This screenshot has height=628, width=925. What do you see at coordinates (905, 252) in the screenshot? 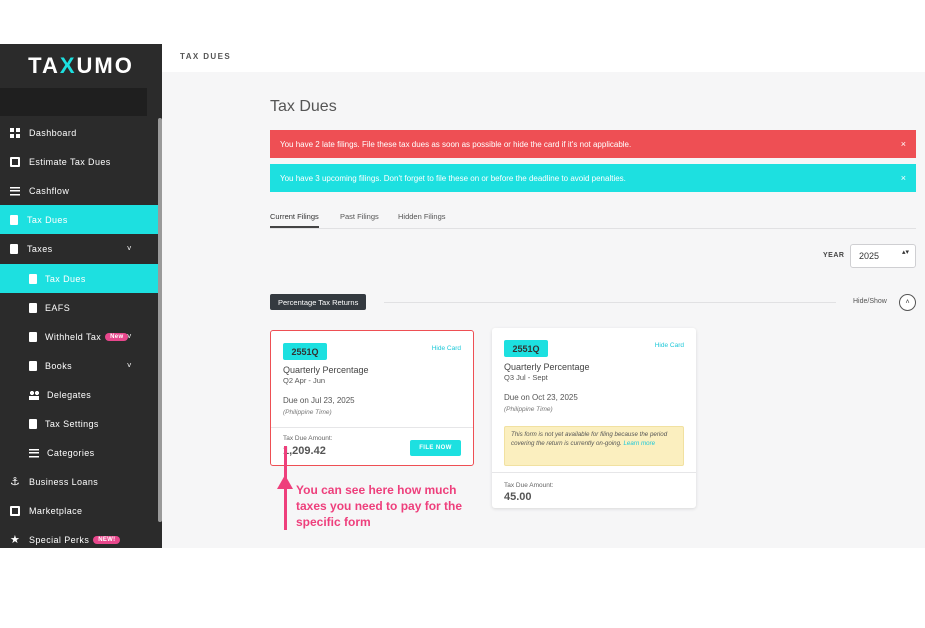
I see `select-arrows-icon: ▴▾` at bounding box center [905, 252].